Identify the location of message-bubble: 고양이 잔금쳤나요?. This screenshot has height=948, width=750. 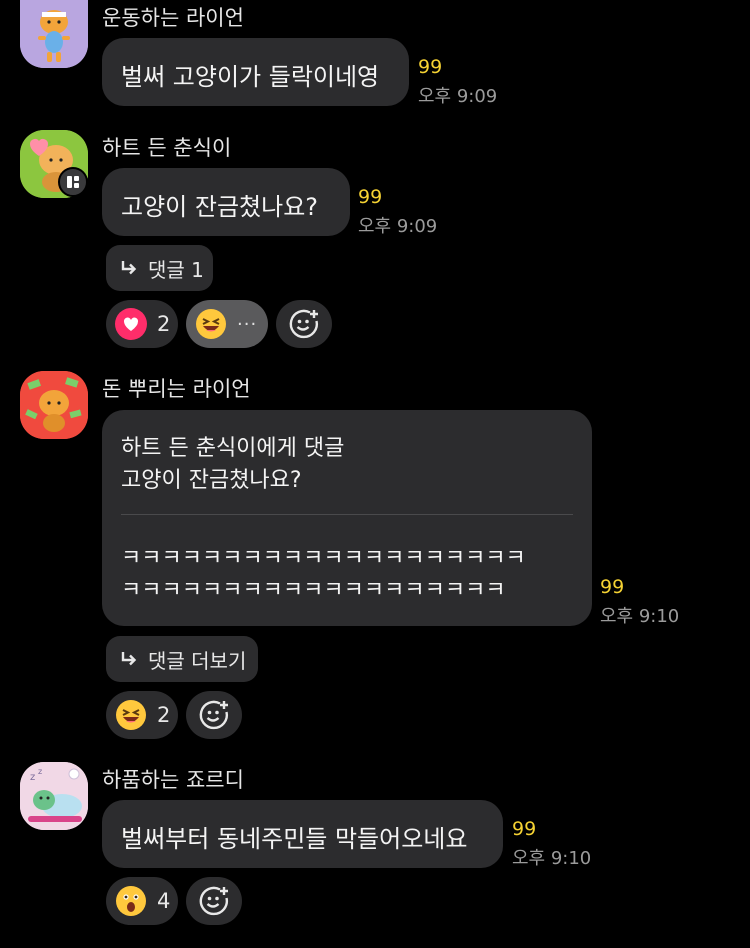
(226, 202).